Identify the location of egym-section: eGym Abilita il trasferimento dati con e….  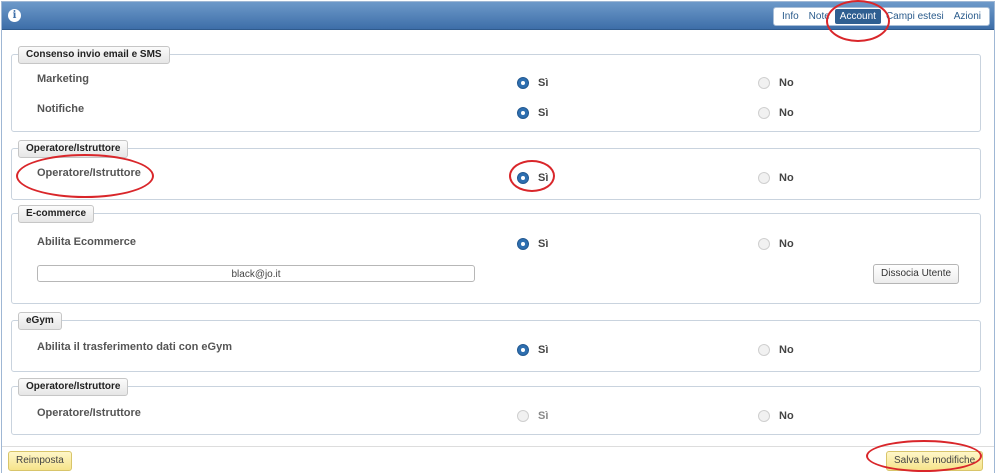
(496, 342).